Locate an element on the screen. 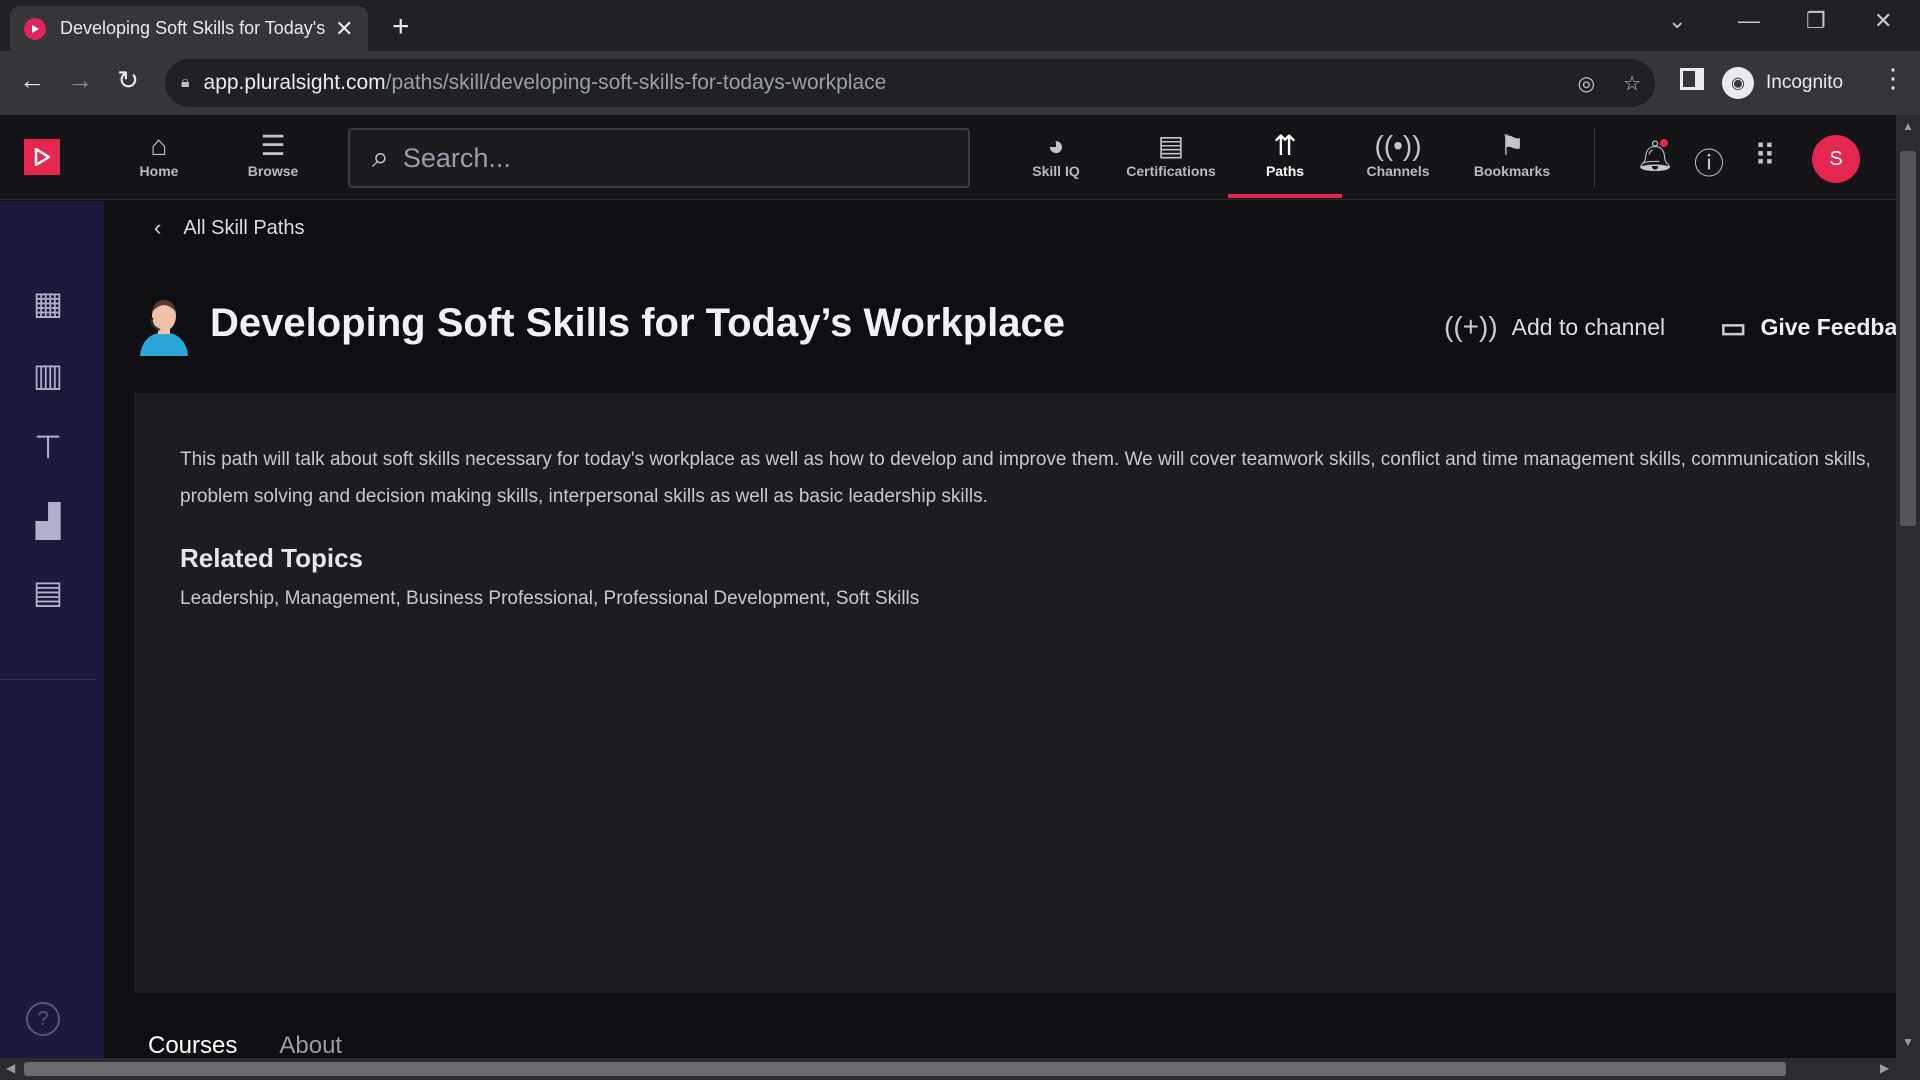 The width and height of the screenshot is (1920, 1080). skill-iq-icon: ◕ is located at coordinates (1056, 145).